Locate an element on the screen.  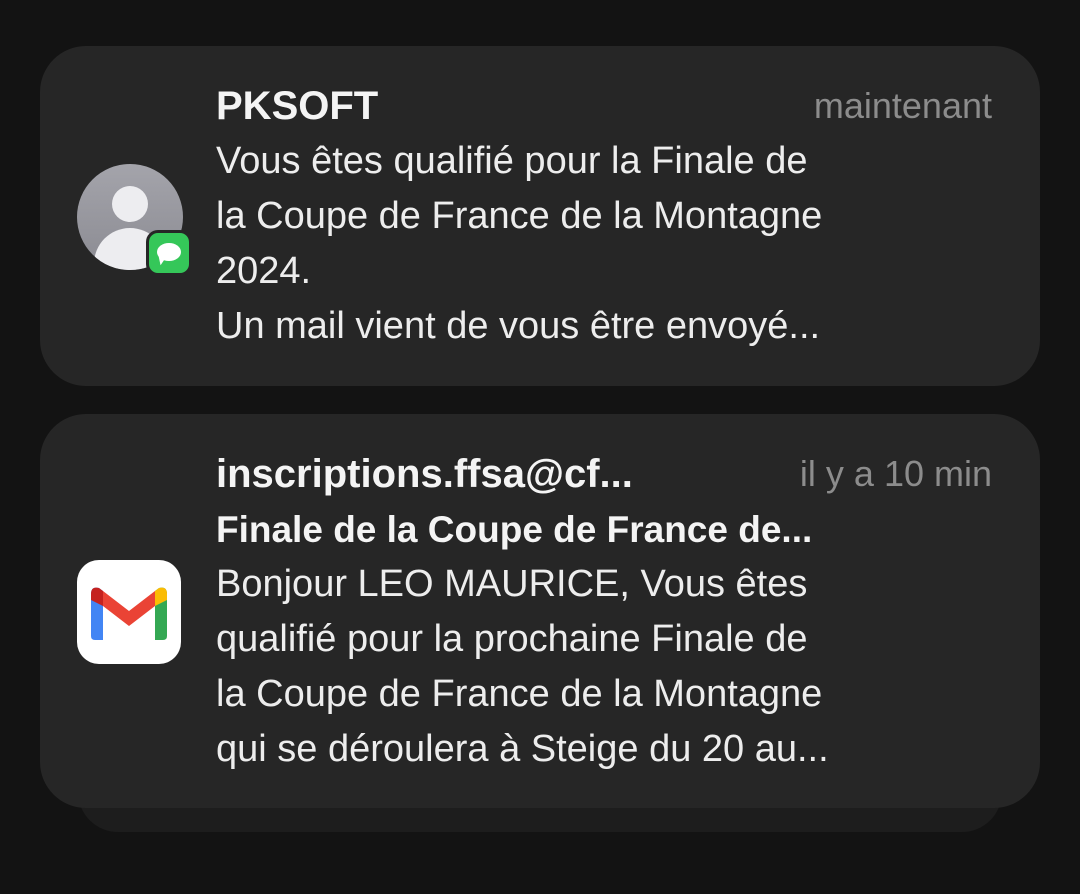
notification-title: PKSOFT is located at coordinates (297, 106).